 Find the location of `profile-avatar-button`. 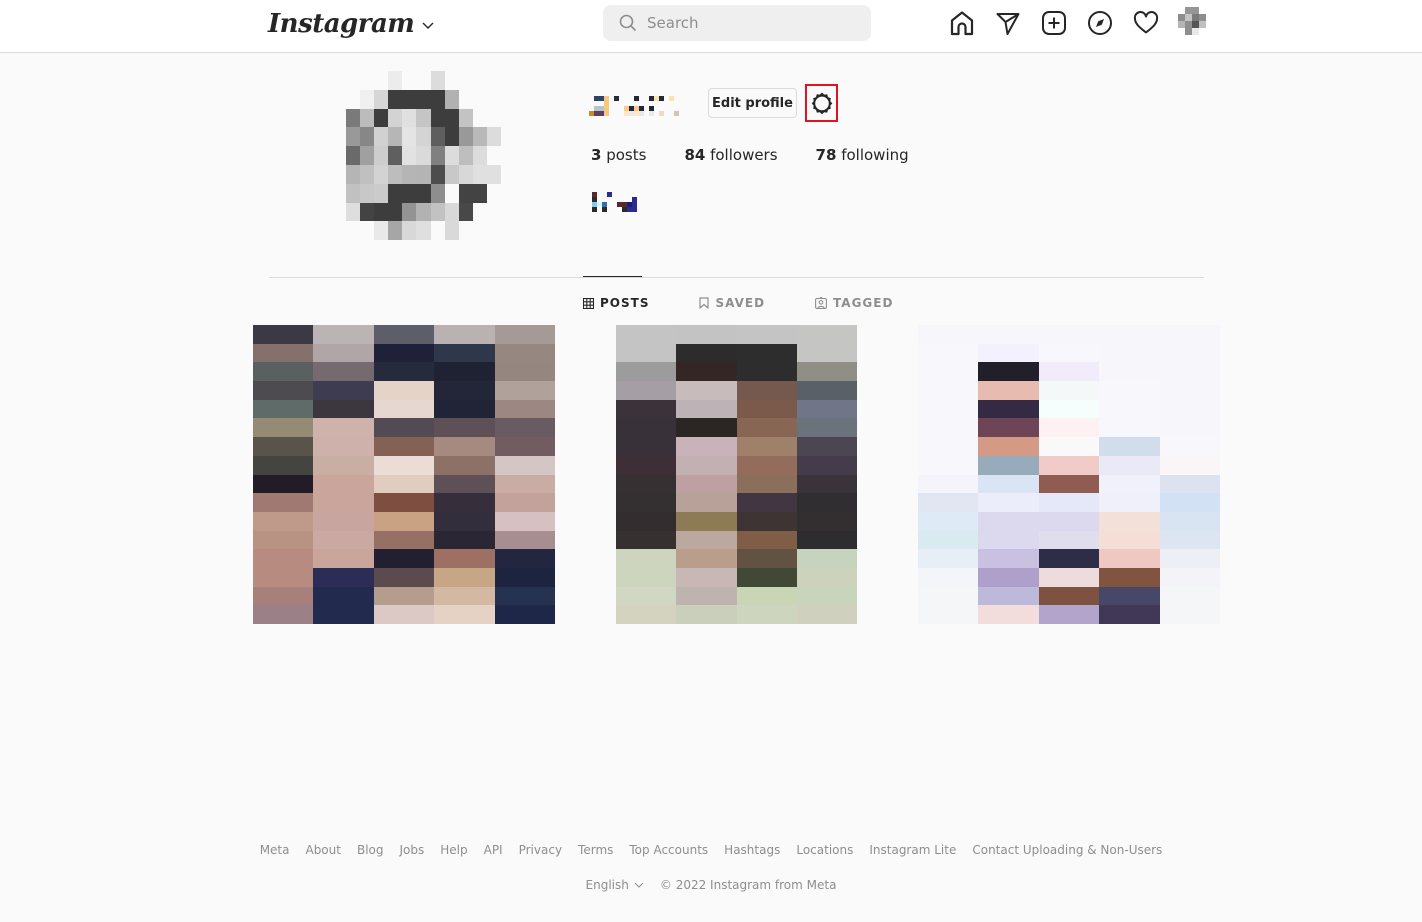

profile-avatar-button is located at coordinates (1192, 21).